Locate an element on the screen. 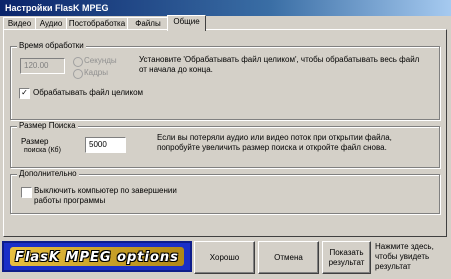 This screenshot has width=451, height=279. cancel-button: Отмена is located at coordinates (288, 257).